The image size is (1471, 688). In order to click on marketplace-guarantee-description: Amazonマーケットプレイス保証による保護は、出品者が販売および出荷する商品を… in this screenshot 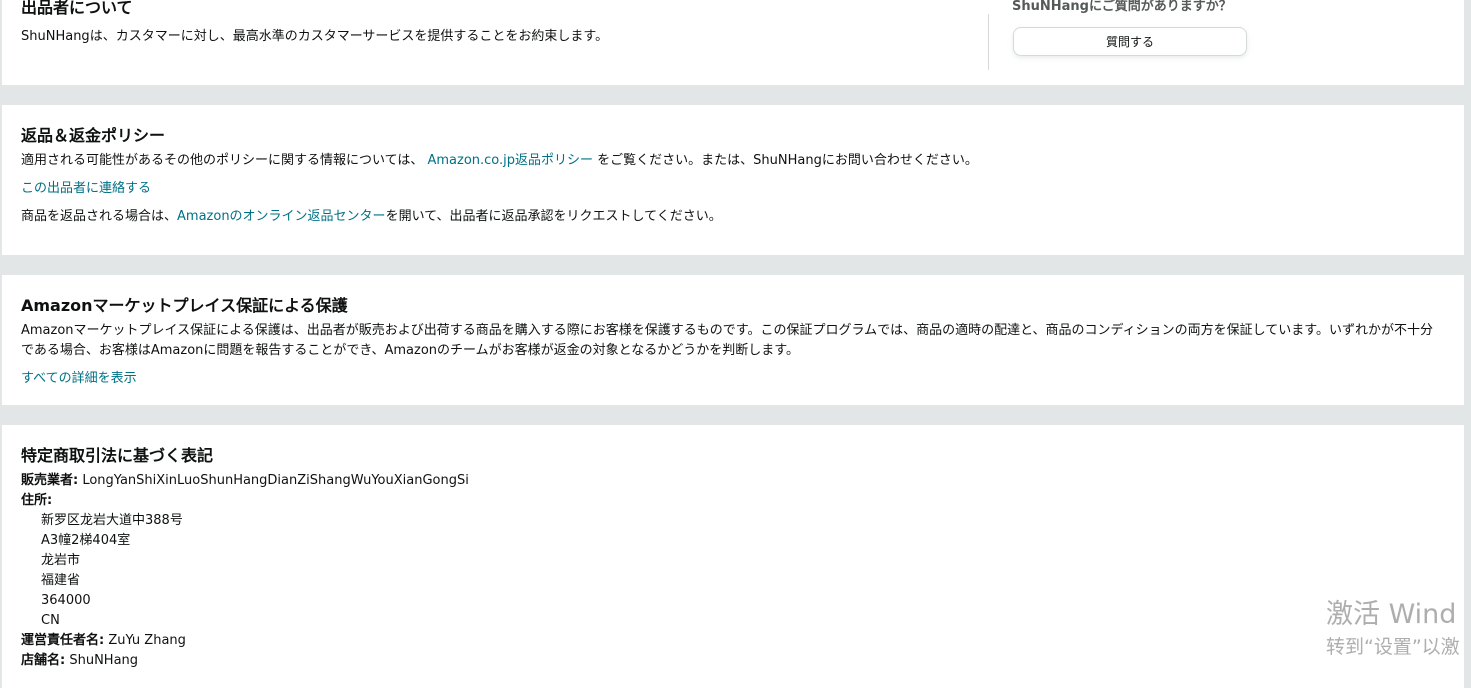, I will do `click(727, 340)`.